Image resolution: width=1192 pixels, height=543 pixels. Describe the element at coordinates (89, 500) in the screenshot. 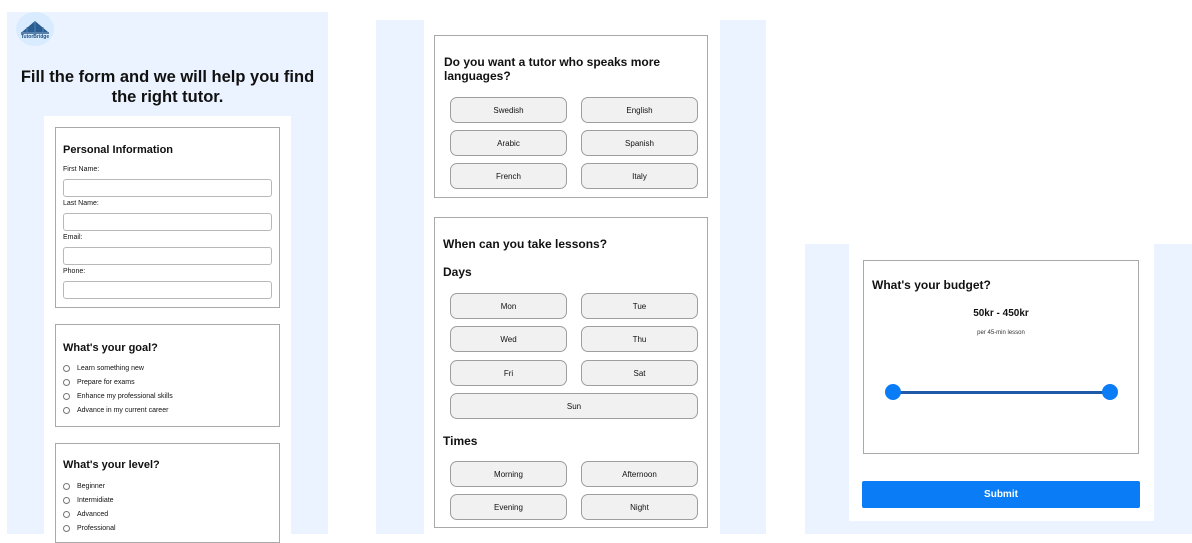

I see `level-option: Intermidiate` at that location.